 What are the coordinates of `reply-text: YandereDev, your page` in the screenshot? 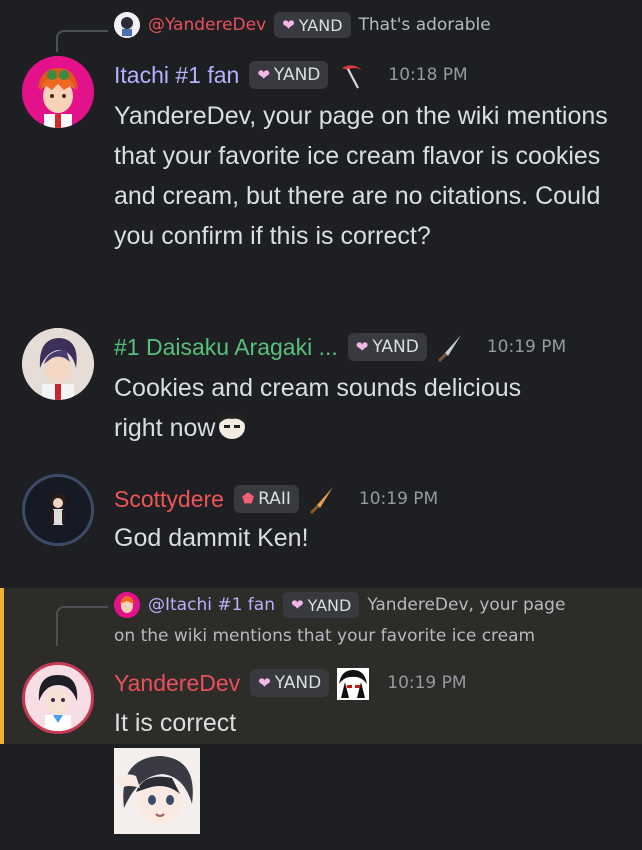 It's located at (466, 605).